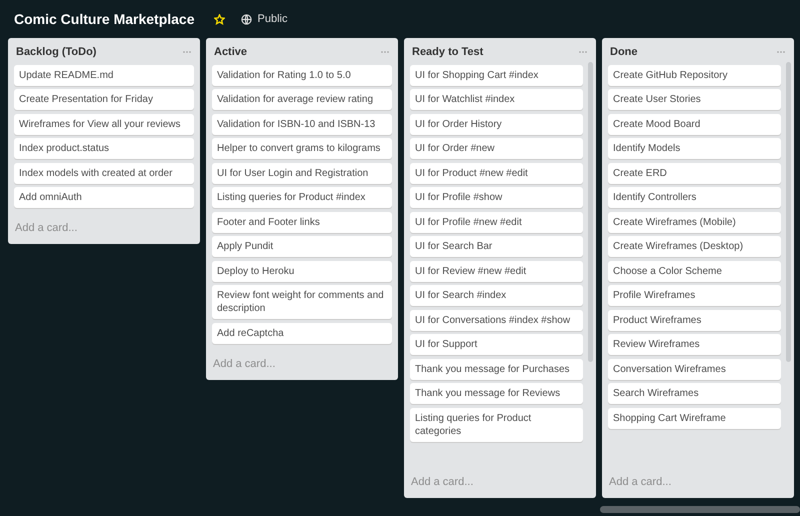 The height and width of the screenshot is (516, 800). What do you see at coordinates (496, 197) in the screenshot?
I see `task-card: UI for Profile #show` at bounding box center [496, 197].